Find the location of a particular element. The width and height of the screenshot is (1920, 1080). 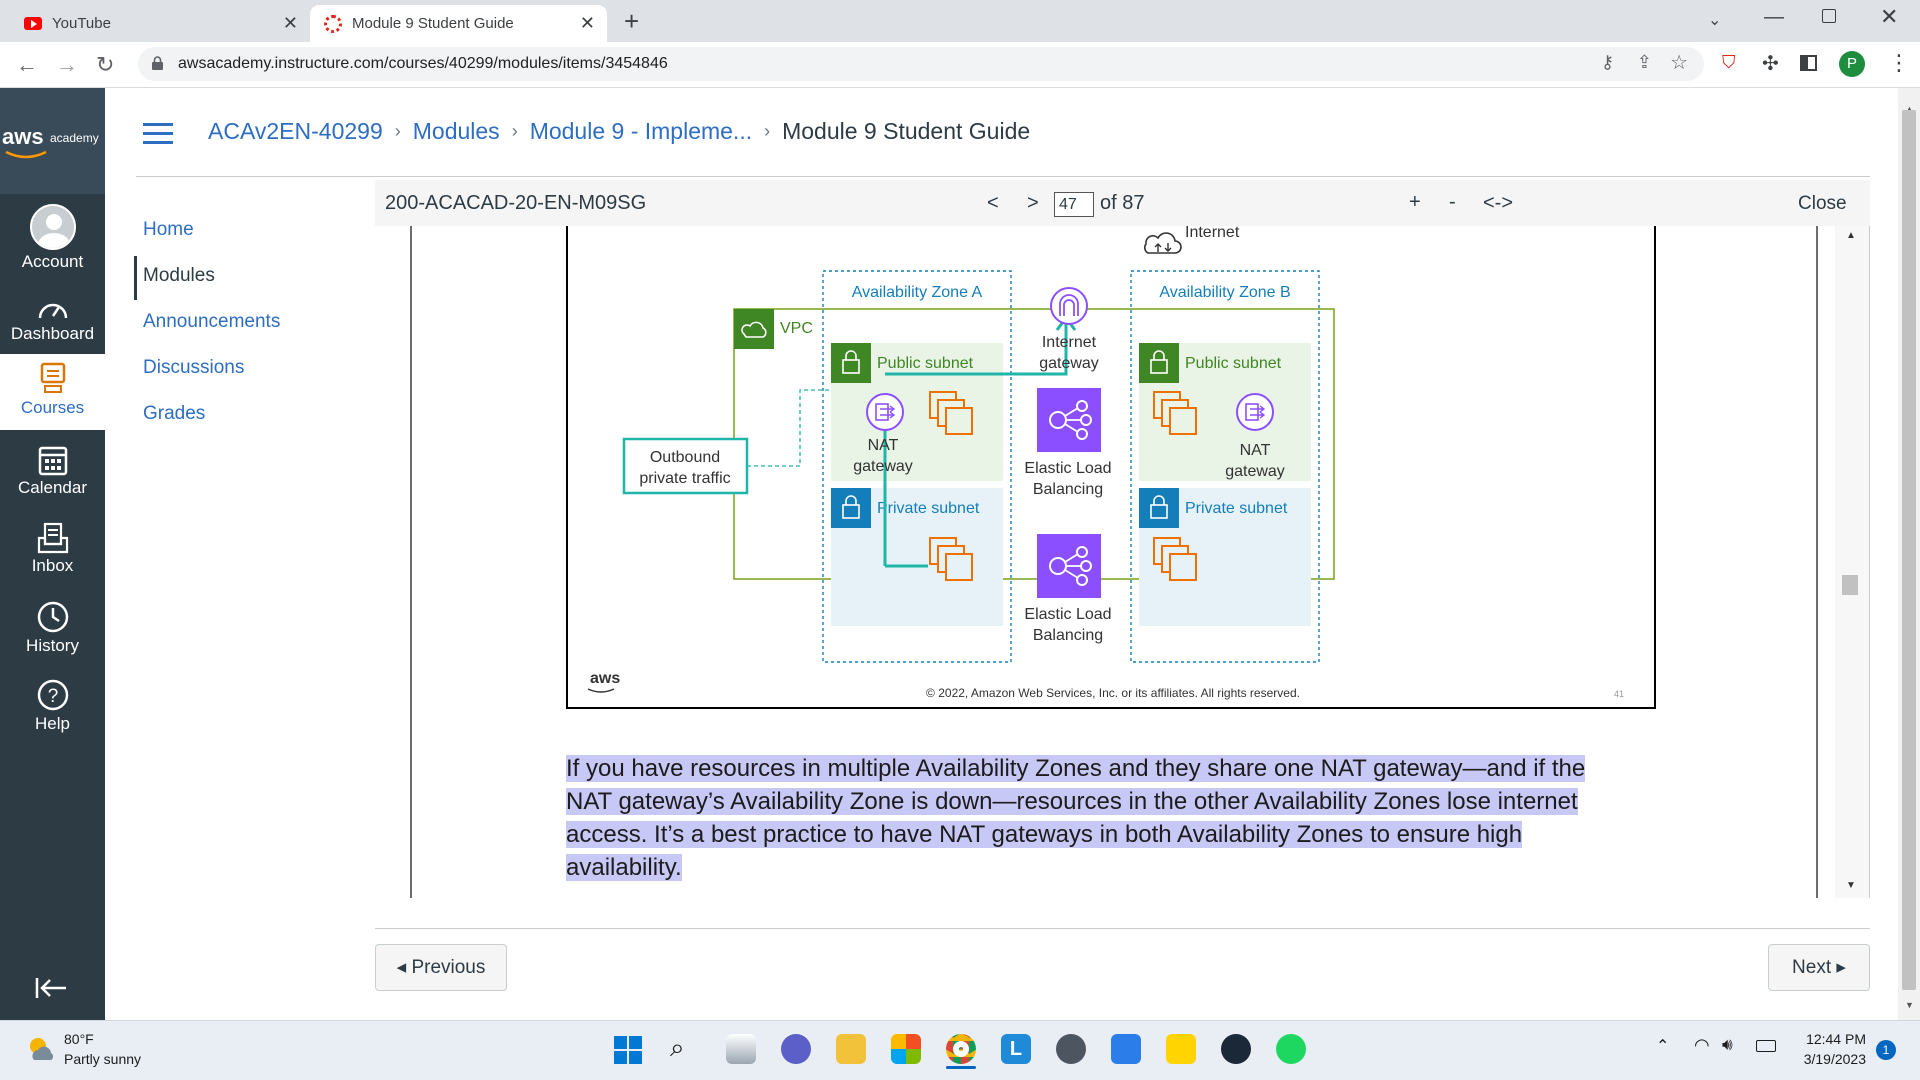

nav-account: Account is located at coordinates (52, 238).